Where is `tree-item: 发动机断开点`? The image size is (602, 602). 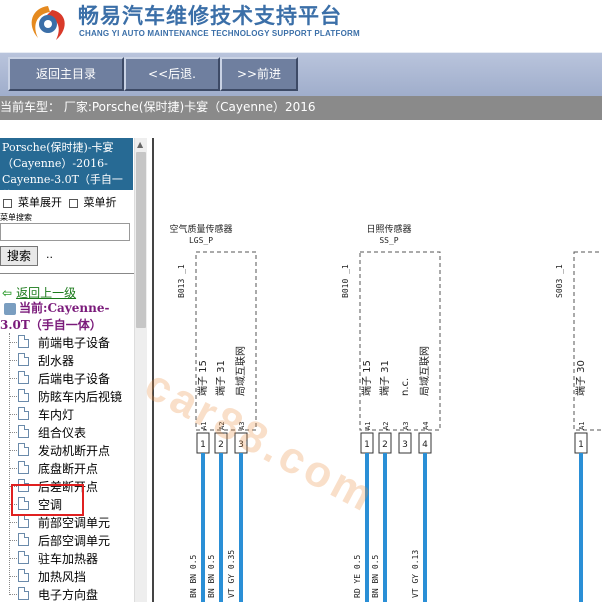 tree-item: 发动机断开点 is located at coordinates (67, 450).